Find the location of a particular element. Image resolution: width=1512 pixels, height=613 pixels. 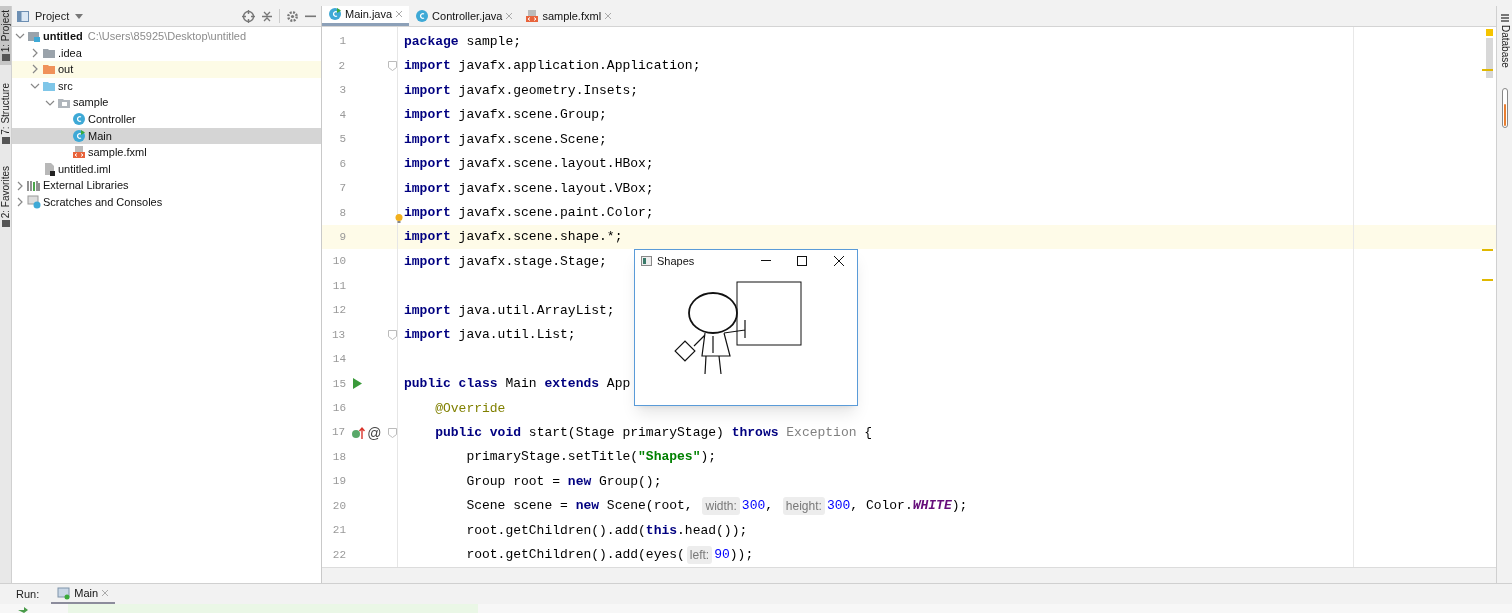

line-number: 16 is located at coordinates (338, 409).